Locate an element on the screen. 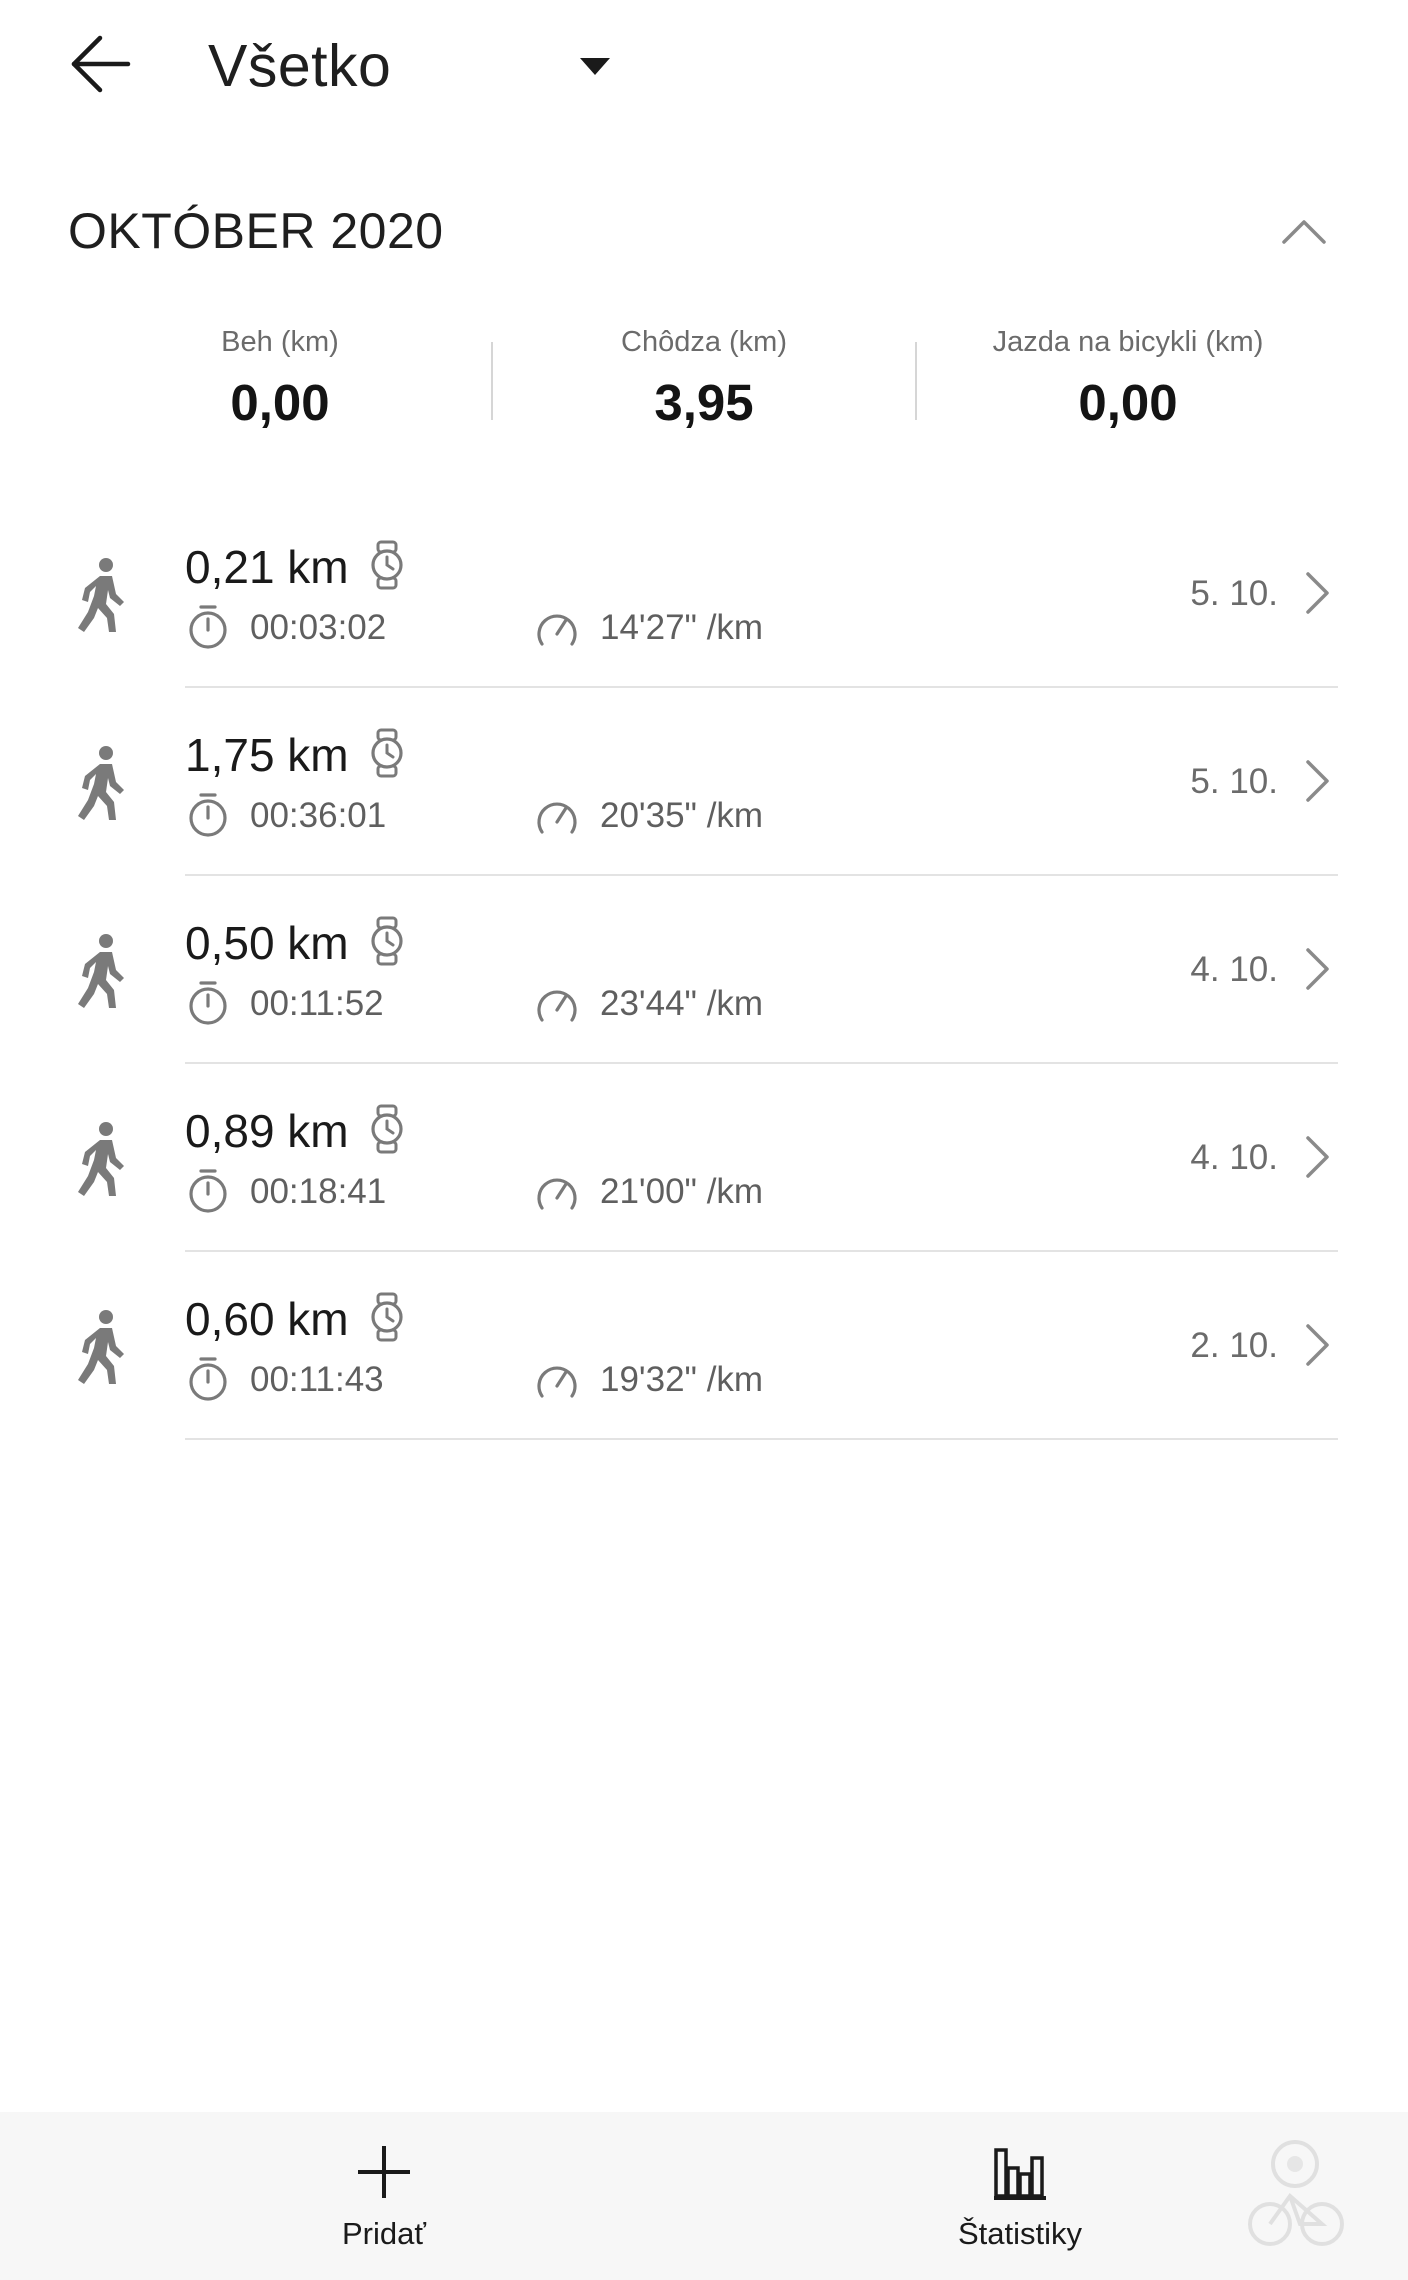 Image resolution: width=1408 pixels, height=2280 pixels. chevron-up-icon is located at coordinates (1304, 232).